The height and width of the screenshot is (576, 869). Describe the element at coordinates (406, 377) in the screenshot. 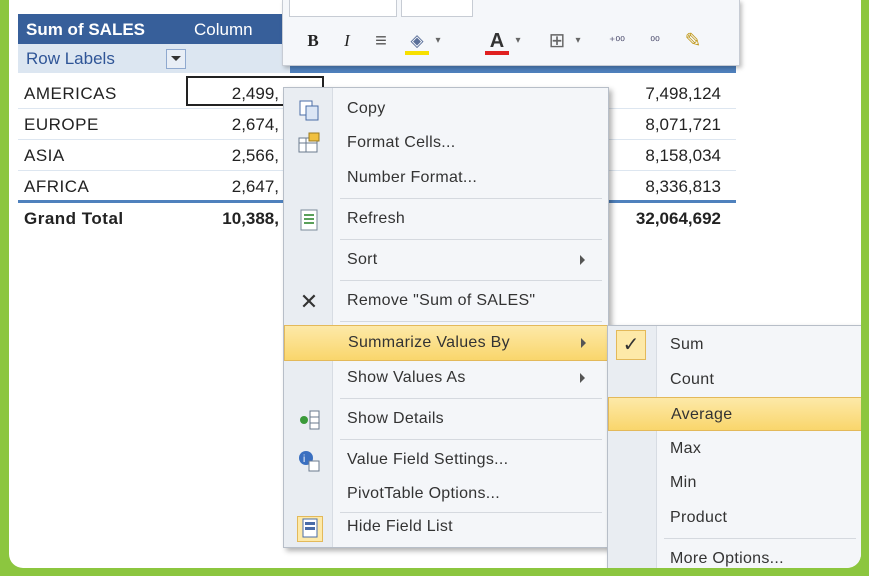

I see `menu-item-label: Show Values As` at that location.